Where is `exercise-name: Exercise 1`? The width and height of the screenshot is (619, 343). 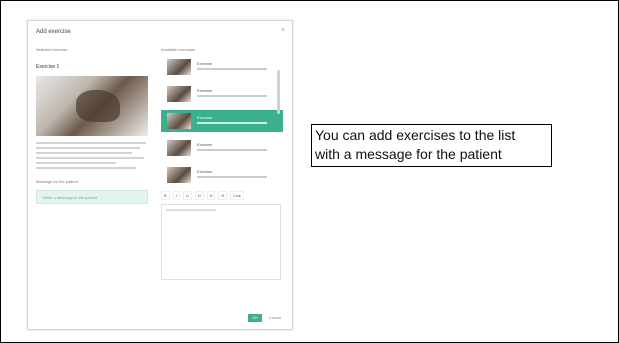 exercise-name: Exercise 1 is located at coordinates (48, 67).